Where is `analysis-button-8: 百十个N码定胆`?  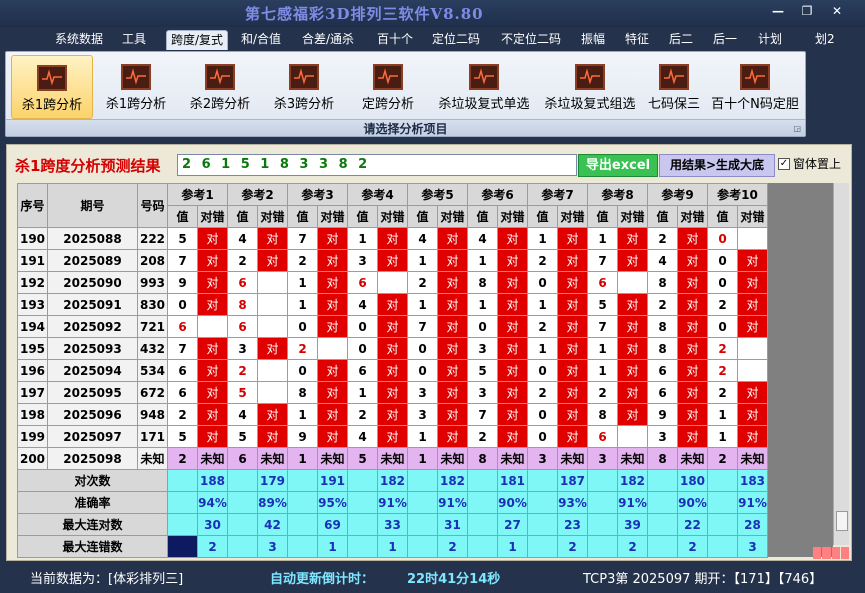
analysis-button-8: 百十个N码定胆 is located at coordinates (755, 87).